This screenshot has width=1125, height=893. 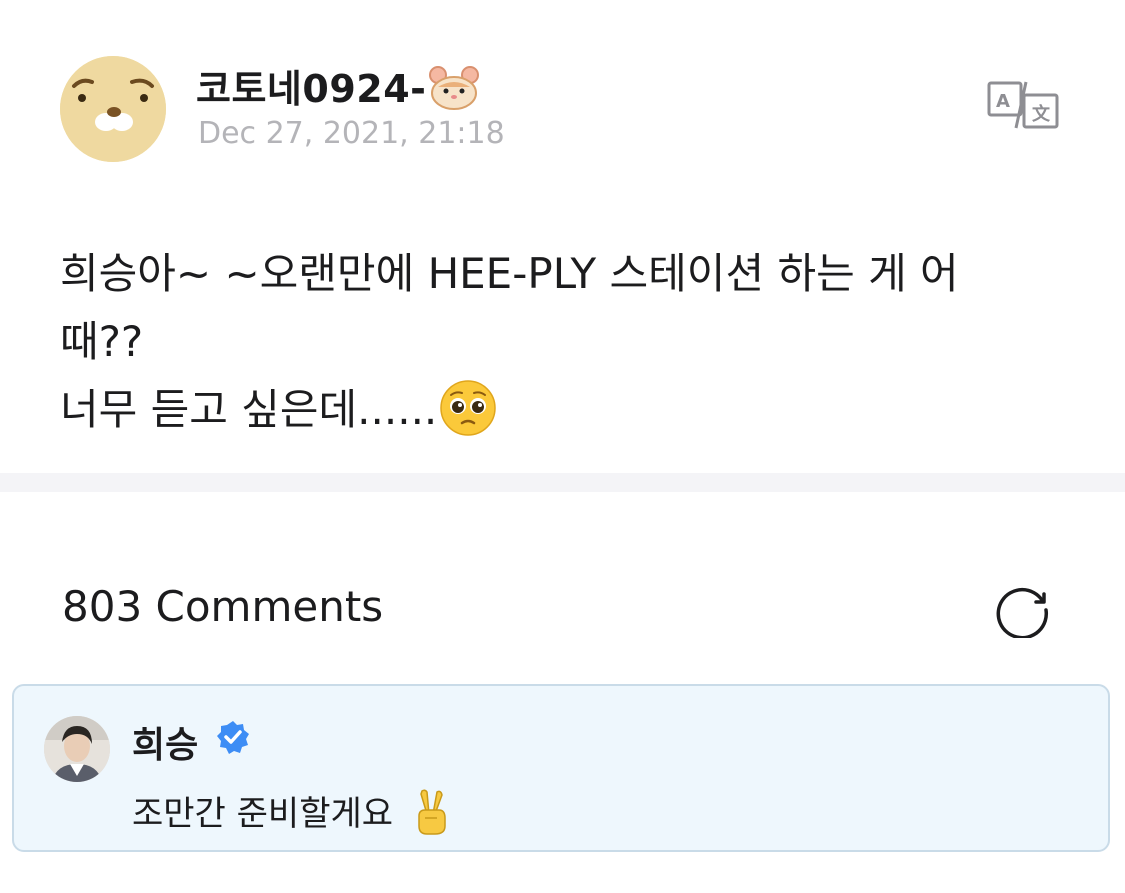 I want to click on comment-text: 조만간 준비할게요, so click(x=293, y=811).